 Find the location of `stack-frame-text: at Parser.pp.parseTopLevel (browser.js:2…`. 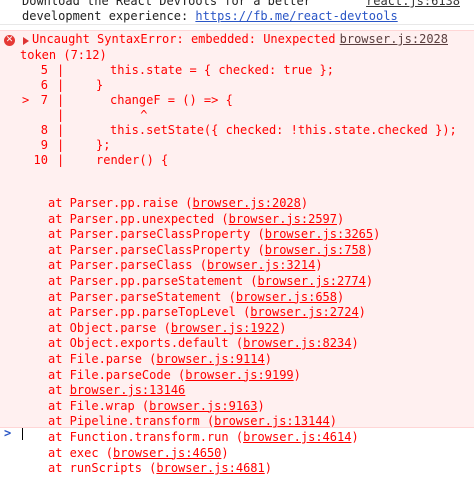

stack-frame-text: at Parser.pp.parseTopLevel (browser.js:2… is located at coordinates (207, 313).